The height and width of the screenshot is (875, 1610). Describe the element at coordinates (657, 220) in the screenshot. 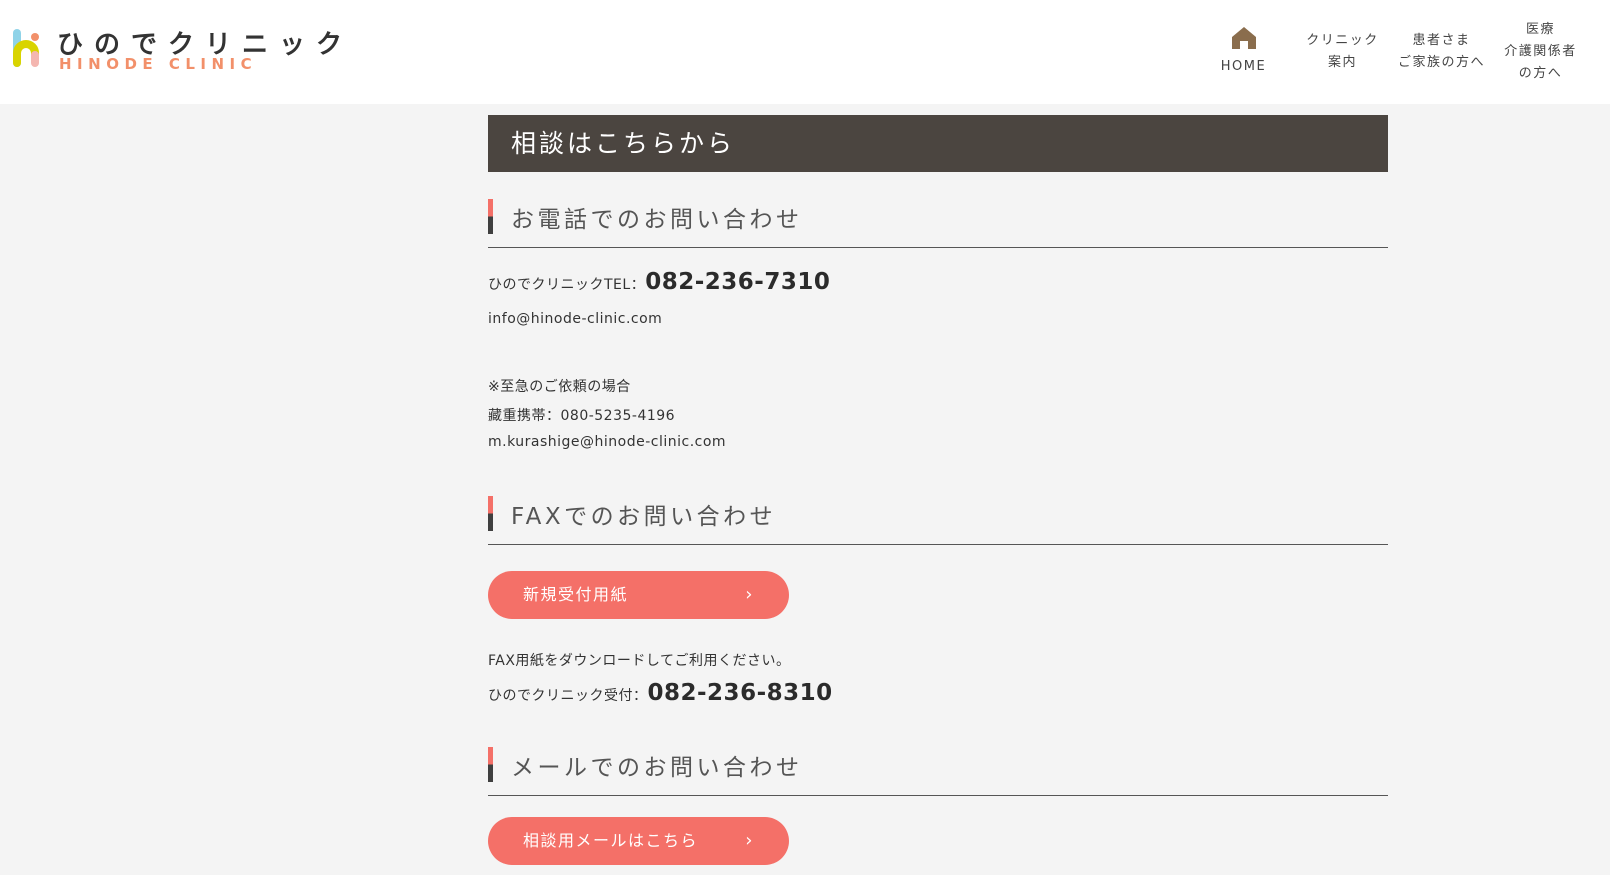

I see `phone-inquiry-heading-text: お電話でのお問い合わせ` at that location.